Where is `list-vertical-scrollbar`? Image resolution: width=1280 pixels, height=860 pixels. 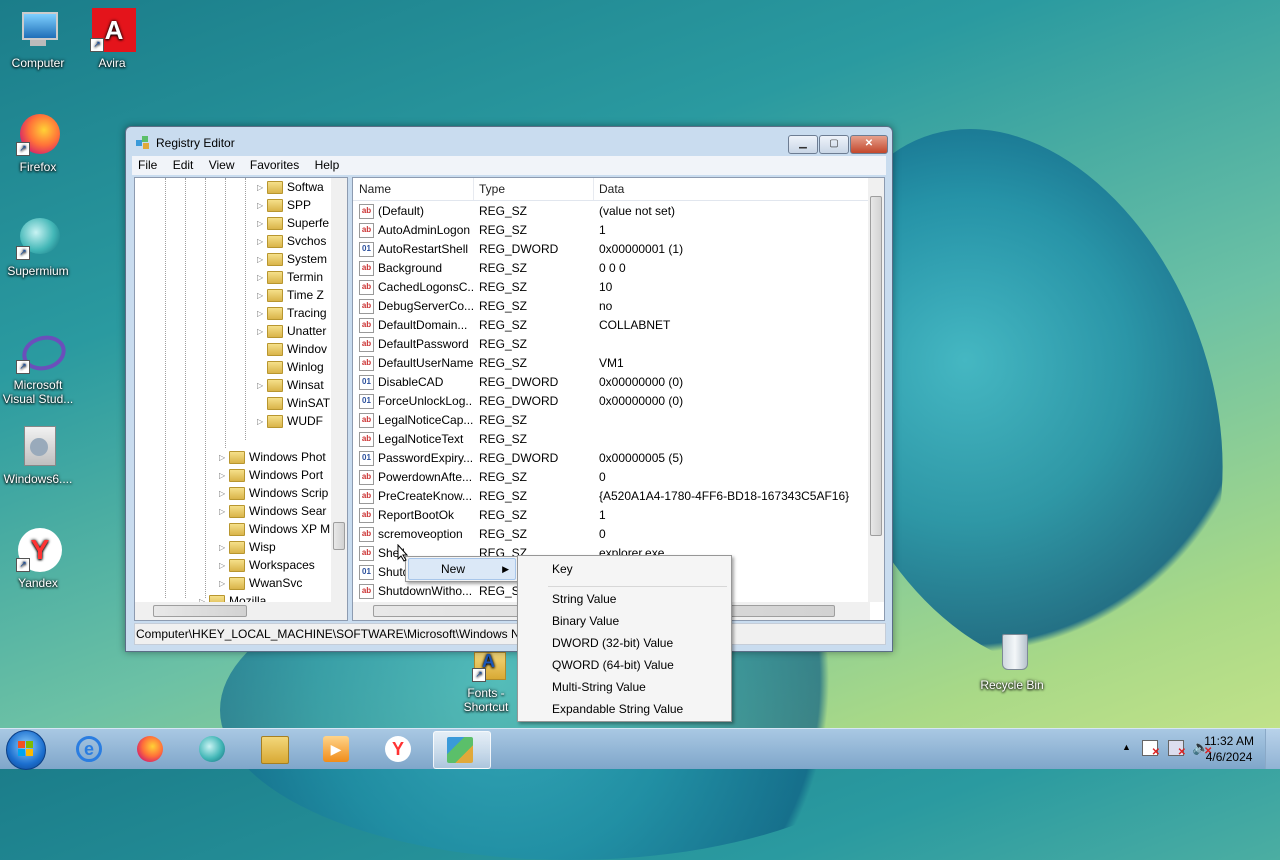
list-vertical-scrollbar is located at coordinates (876, 390).